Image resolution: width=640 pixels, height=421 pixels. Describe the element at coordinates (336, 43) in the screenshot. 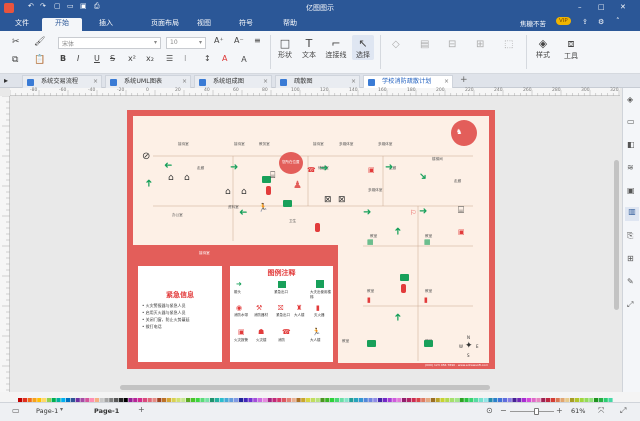

I see `connector-icon: ⌐` at that location.